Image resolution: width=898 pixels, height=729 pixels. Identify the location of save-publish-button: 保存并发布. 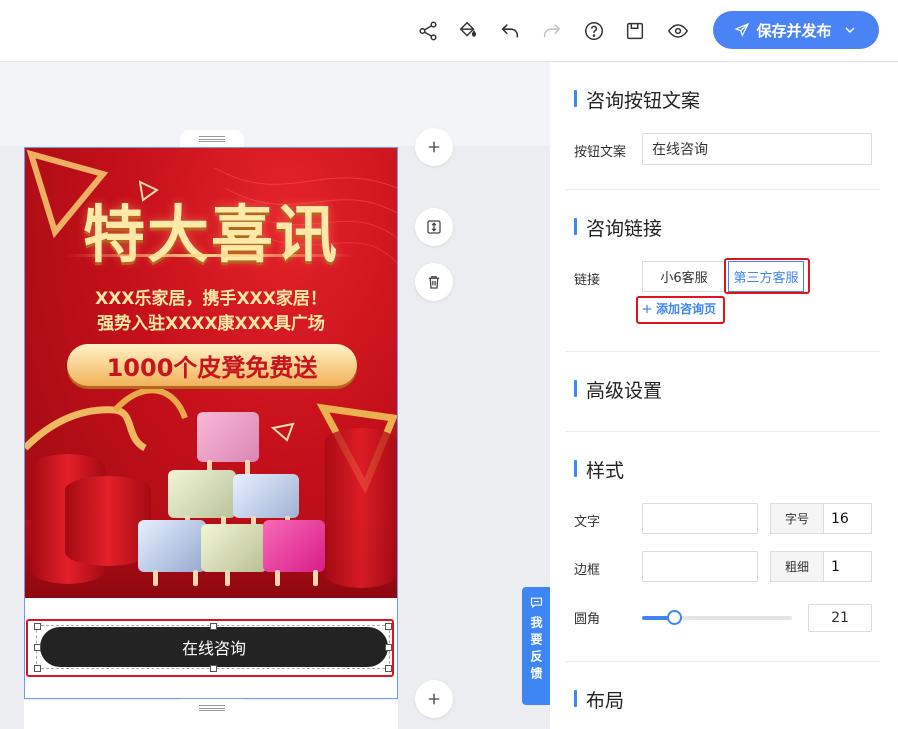
(796, 30).